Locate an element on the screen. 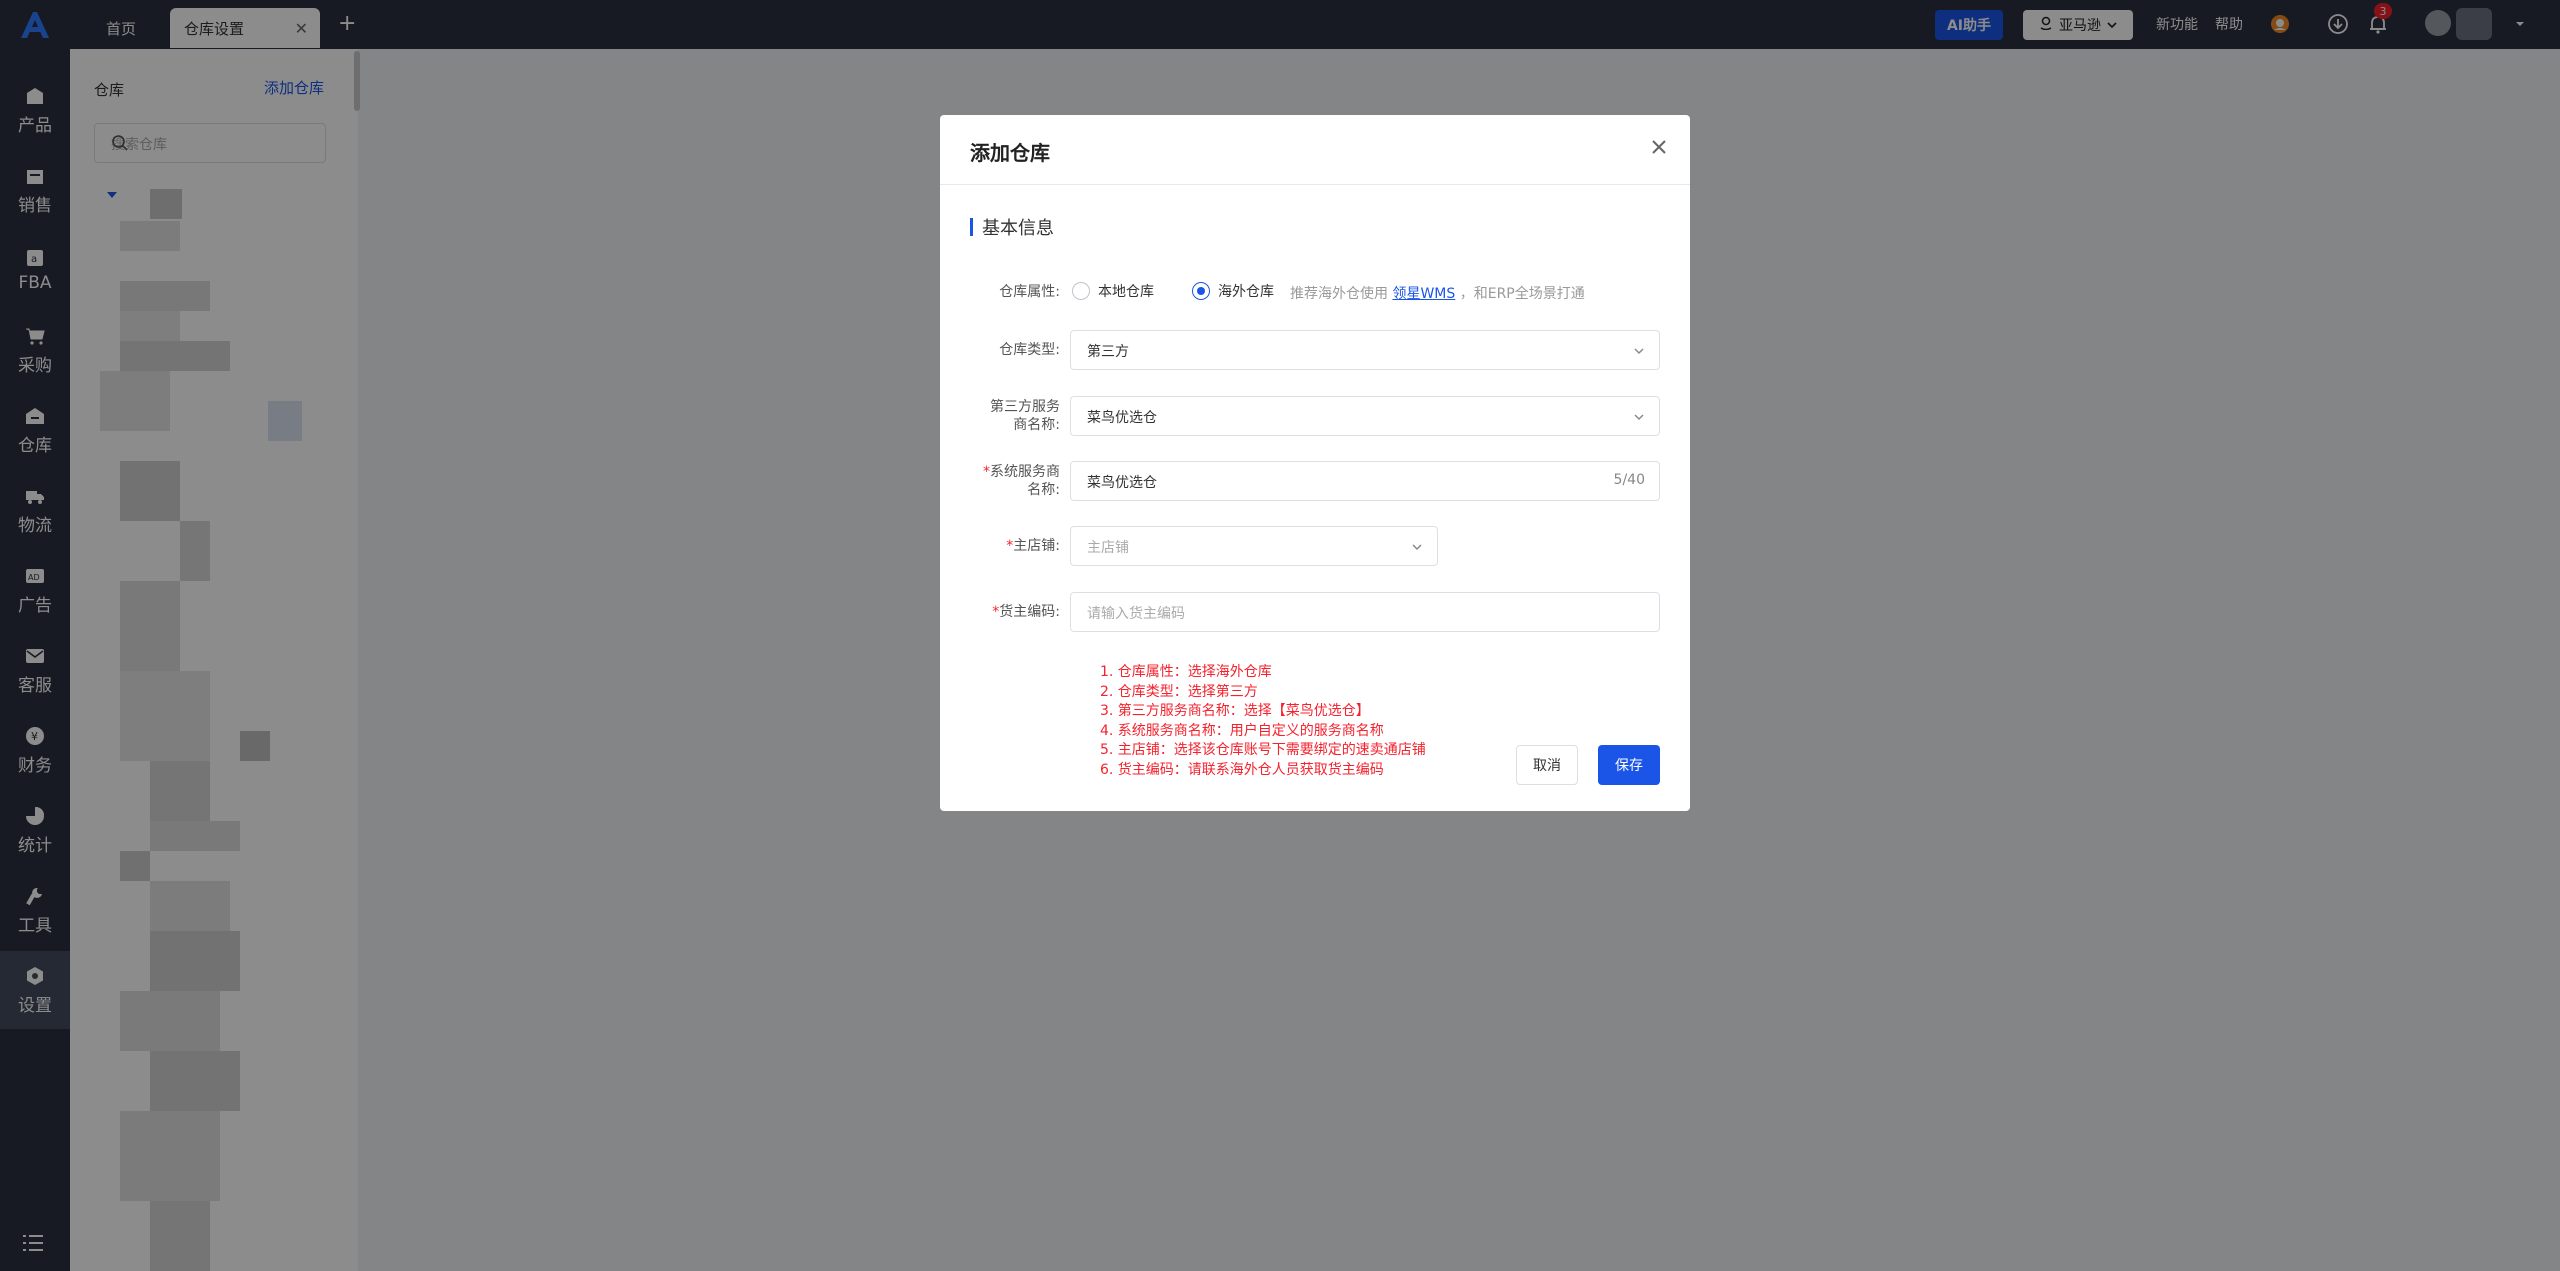 The height and width of the screenshot is (1271, 2560). system-provider-label: *系统服务商 名称: is located at coordinates (1021, 481).